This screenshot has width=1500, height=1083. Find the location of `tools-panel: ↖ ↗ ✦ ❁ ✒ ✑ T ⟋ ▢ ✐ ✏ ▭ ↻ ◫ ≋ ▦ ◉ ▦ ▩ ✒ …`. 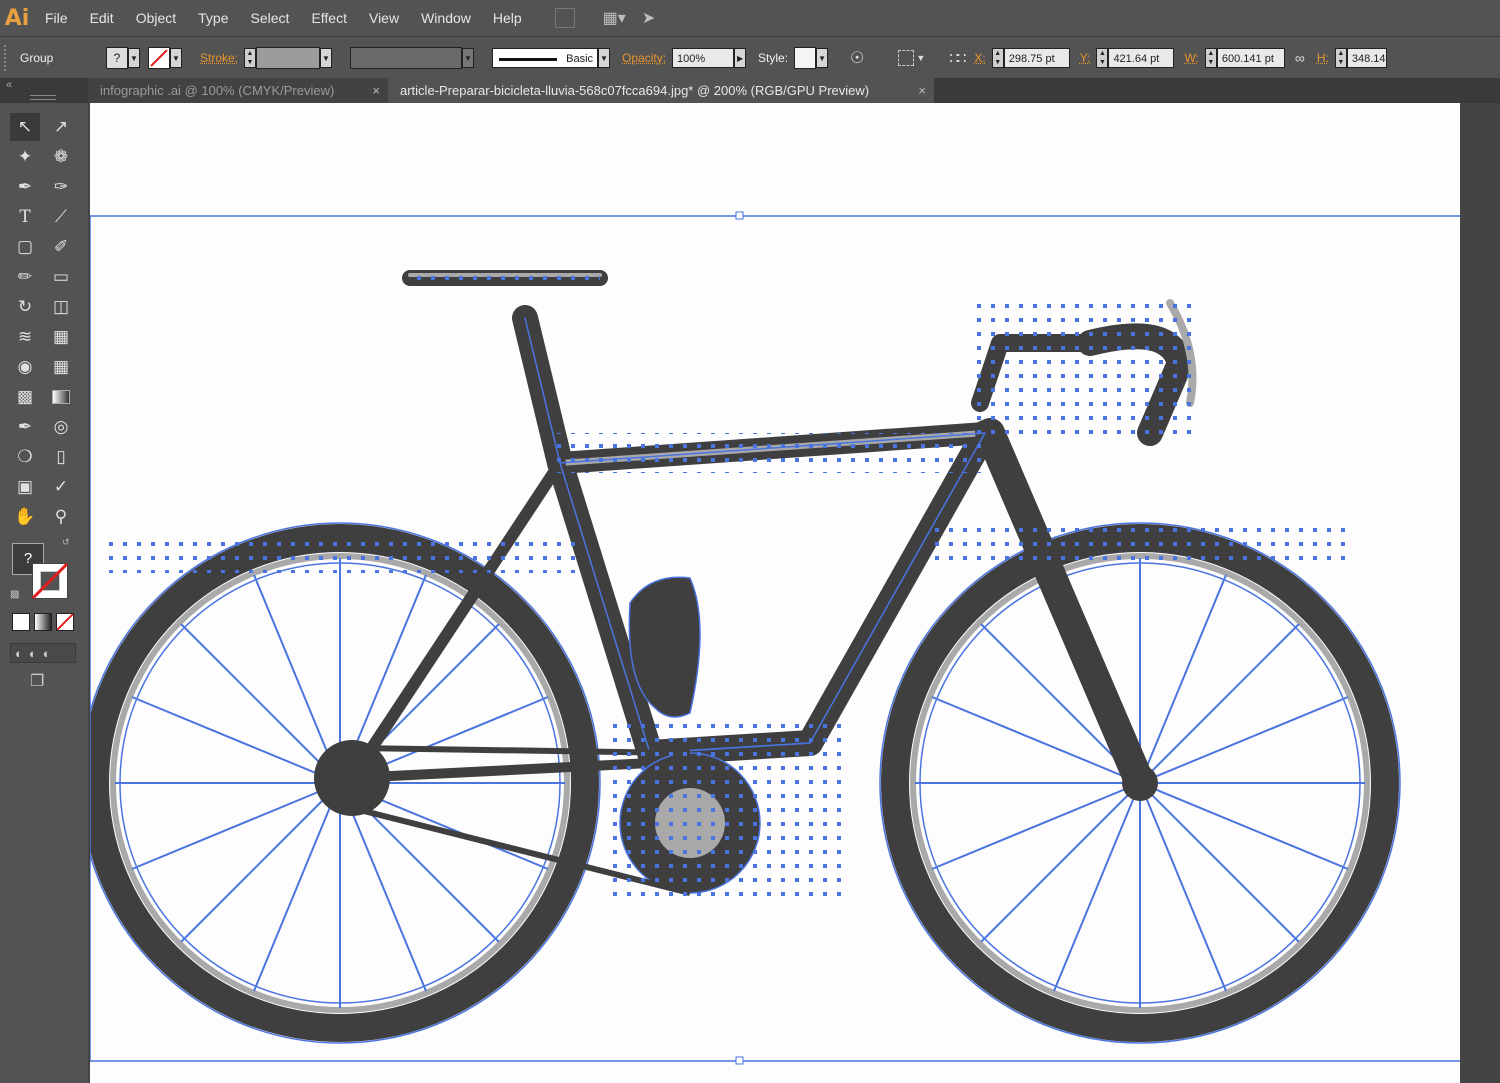

tools-panel: ↖ ↗ ✦ ❁ ✒ ✑ T ⟋ ▢ ✐ ✏ ▭ ↻ ◫ ≋ ▦ ◉ ▦ ▩ ✒ … is located at coordinates (44, 589).